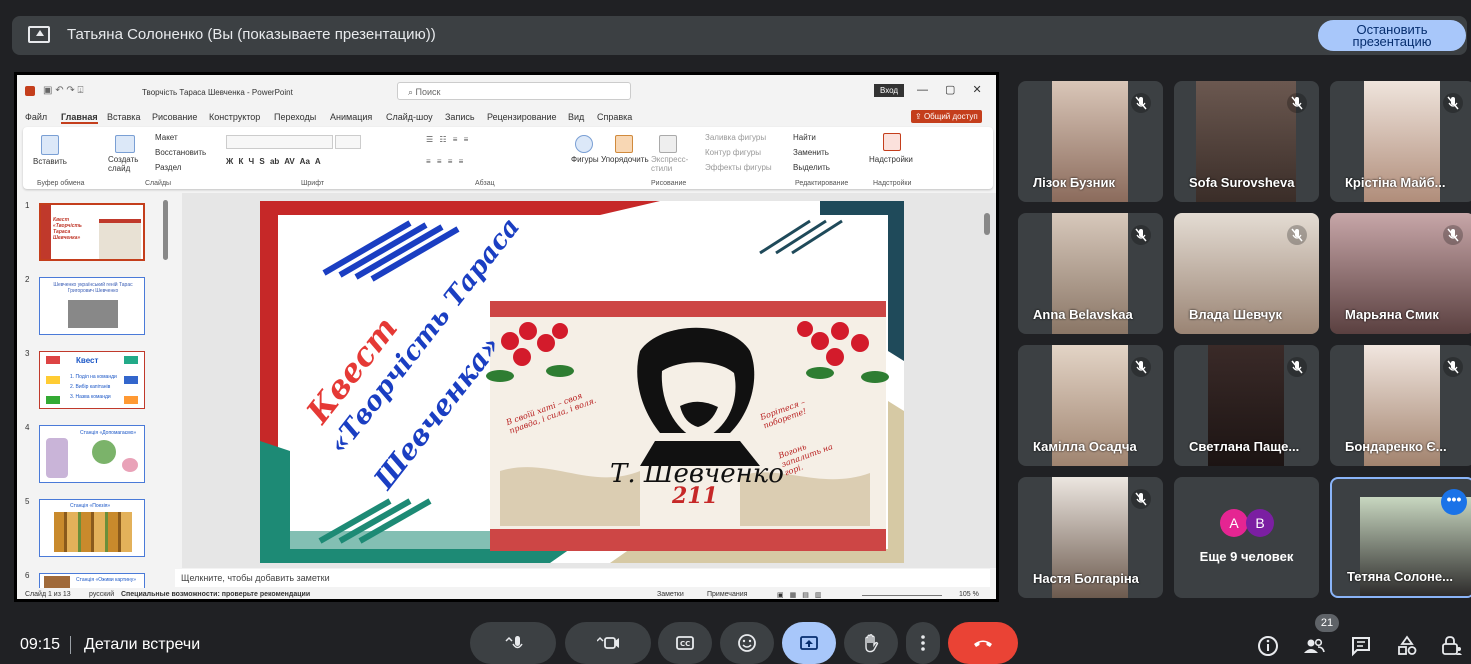  Describe the element at coordinates (670, 594) in the screenshot. I see `notes-toggle: Заметки` at that location.